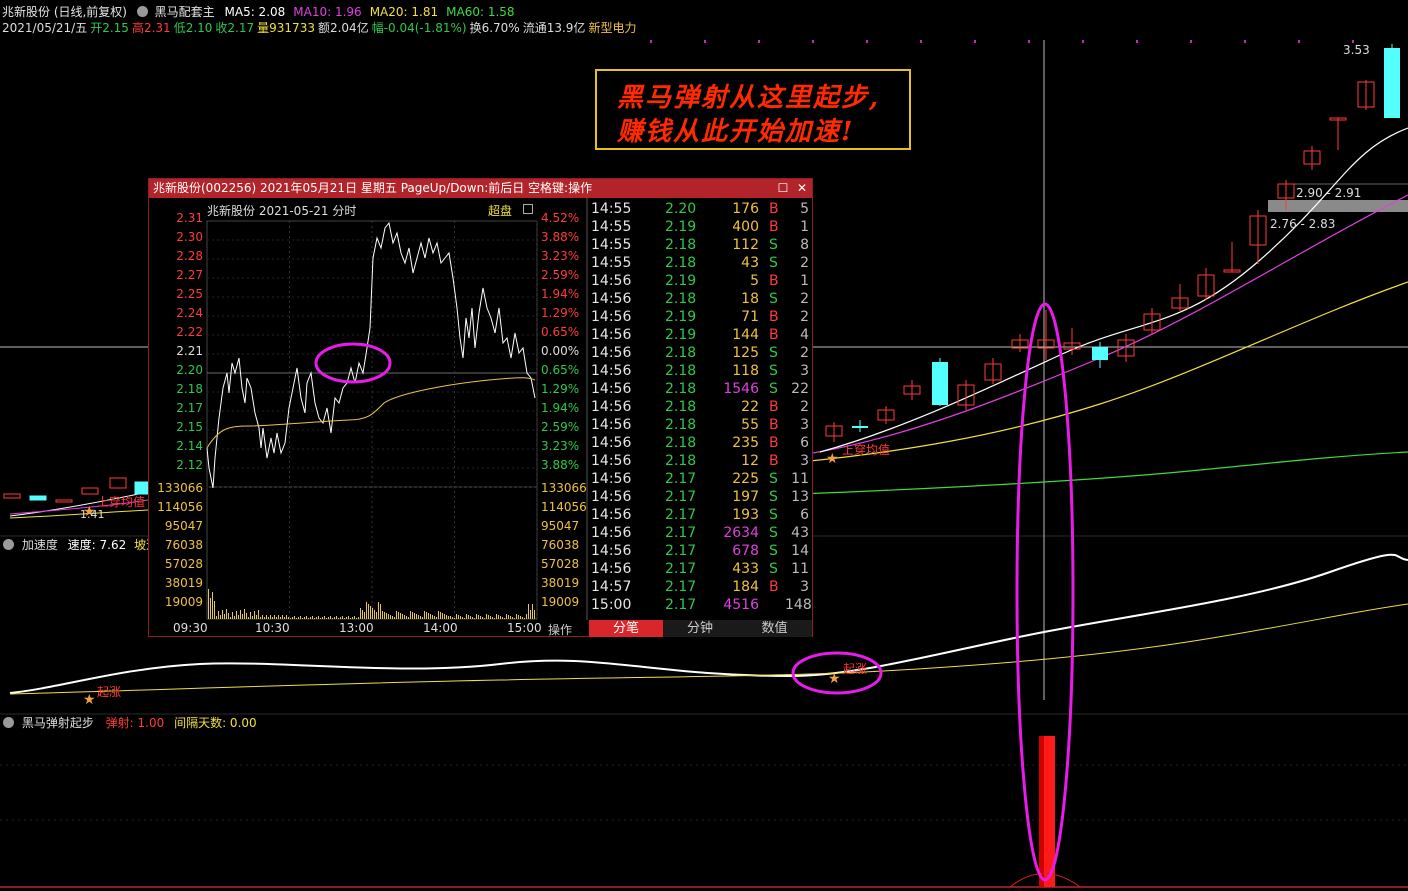 The height and width of the screenshot is (891, 1408). I want to click on tick-row: 14:56 2.18 22 B 2, so click(700, 407).